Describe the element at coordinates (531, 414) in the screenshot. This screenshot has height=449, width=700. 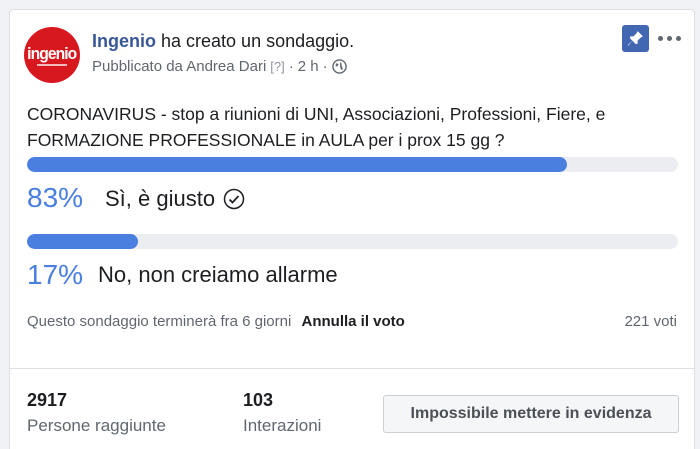
I see `boost-post-button: Impossibile mettere in evidenza` at that location.